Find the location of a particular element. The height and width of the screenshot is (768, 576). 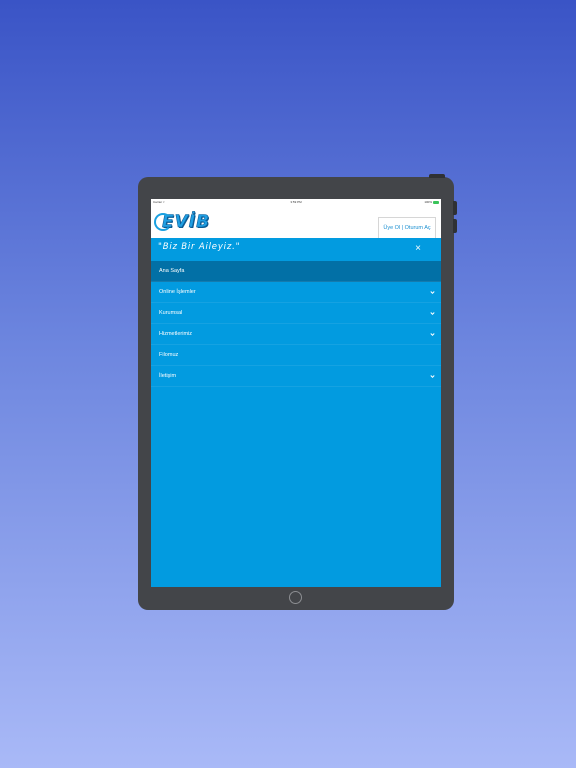

nav-item-label: Hizmetlerimiz is located at coordinates (175, 334).